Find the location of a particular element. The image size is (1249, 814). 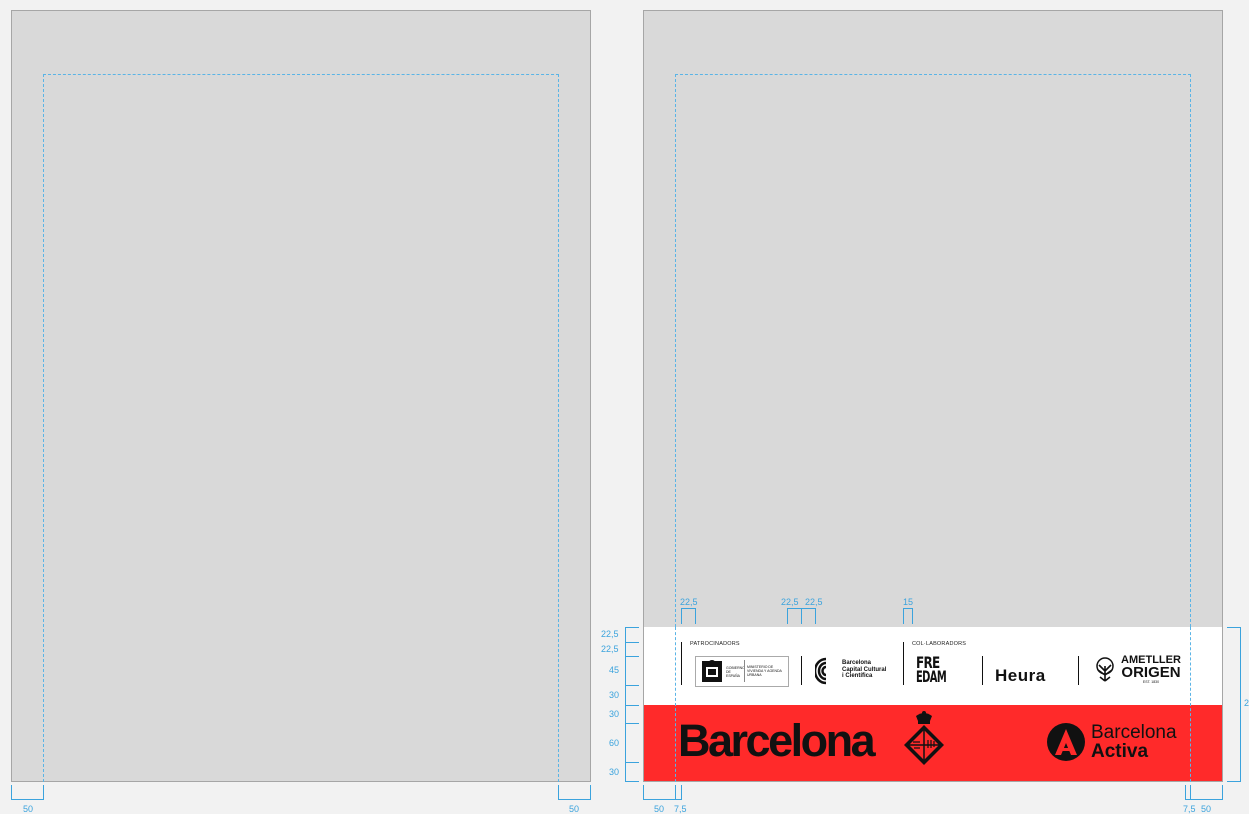

freedam-logo: FRE EDAM is located at coordinates (942, 670).